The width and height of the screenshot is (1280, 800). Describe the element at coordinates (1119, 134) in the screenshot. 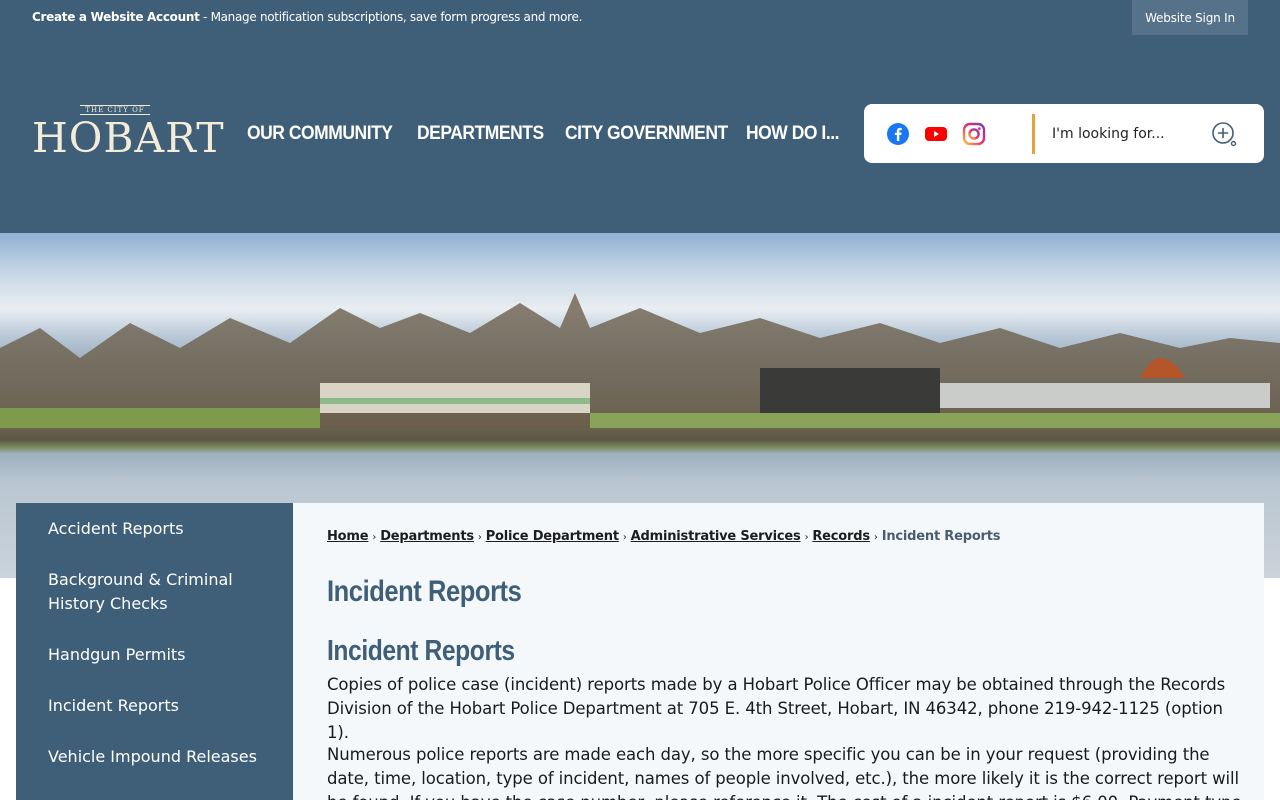

I see `search-input` at that location.